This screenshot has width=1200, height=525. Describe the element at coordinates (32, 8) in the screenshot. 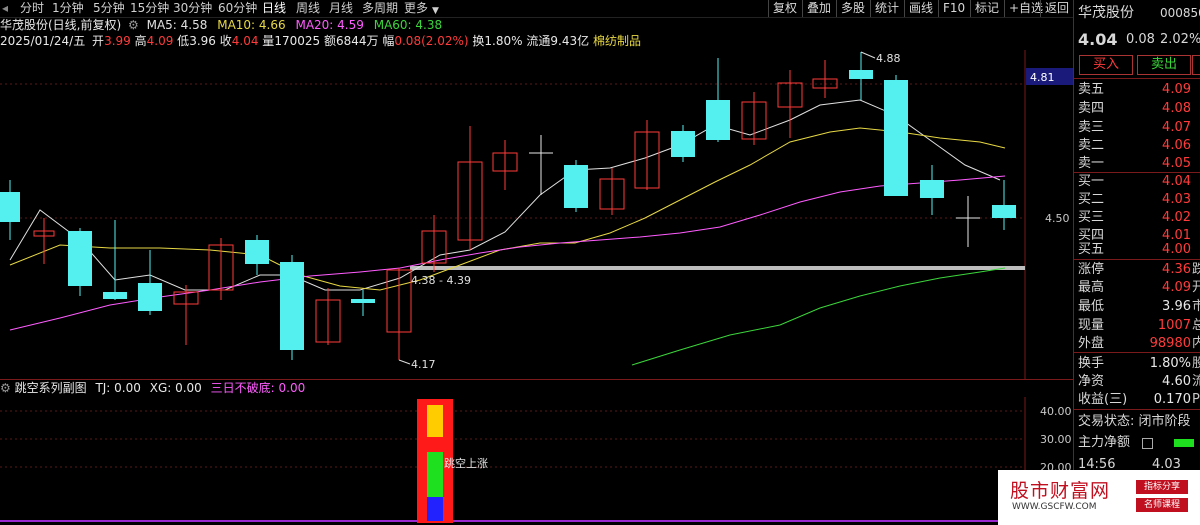

I see `tab-fenshi: 分时` at that location.